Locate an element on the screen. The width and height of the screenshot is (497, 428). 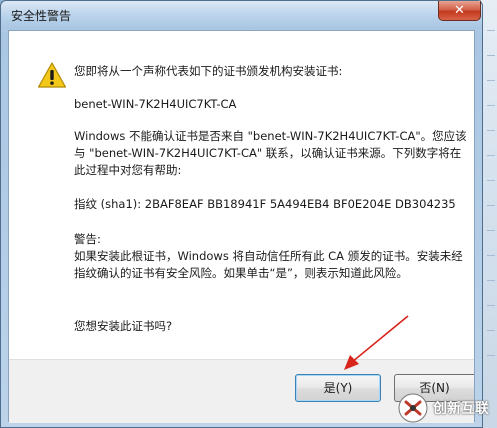
install-question: 您想安装此证书吗? is located at coordinates (123, 326).